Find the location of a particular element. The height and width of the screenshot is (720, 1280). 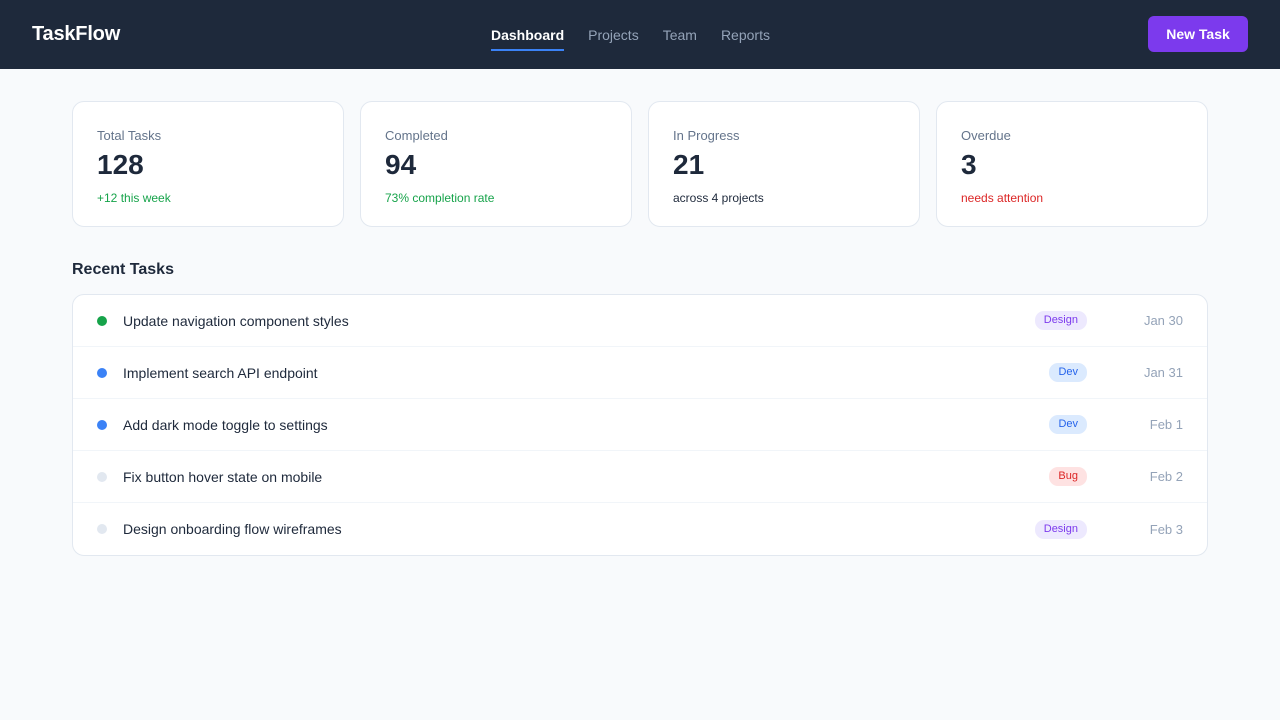

stat-subtext: needs attention is located at coordinates (1002, 198).